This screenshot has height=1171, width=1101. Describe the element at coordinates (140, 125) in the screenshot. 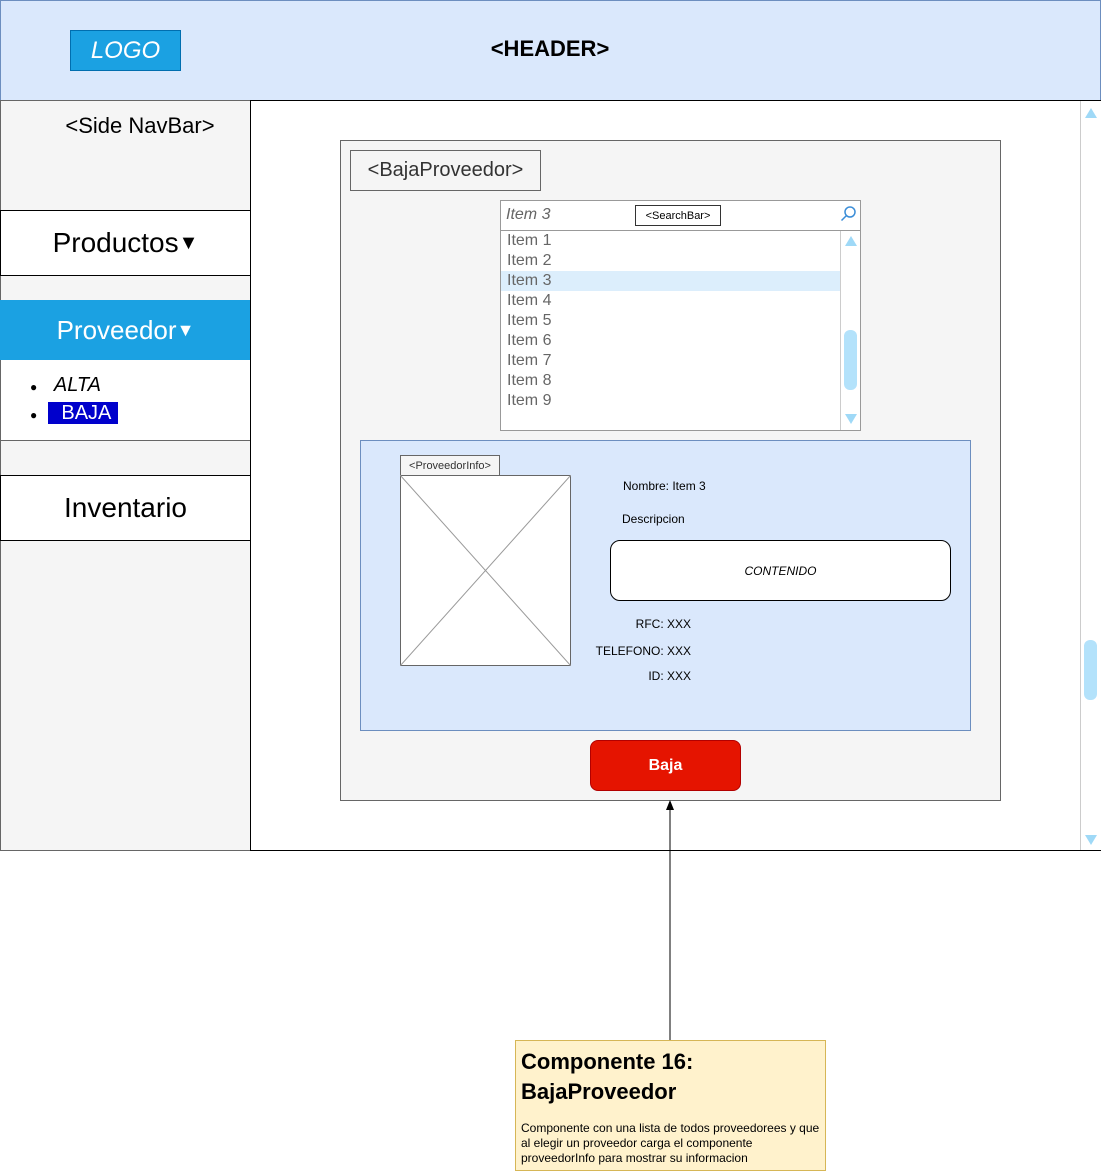

I see `side-navbar-title: <Side NavBar>` at that location.